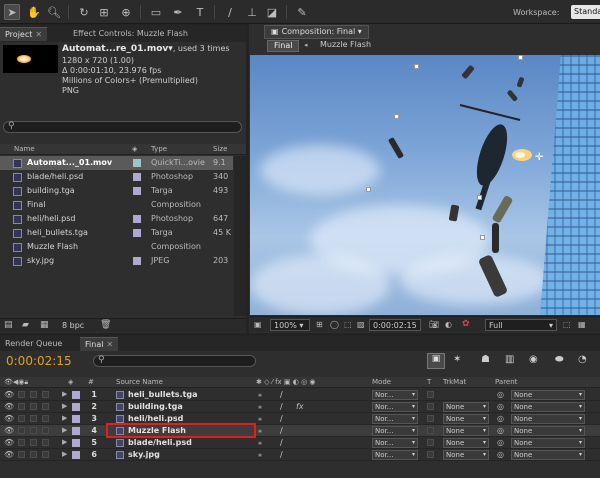  Describe the element at coordinates (300, 455) in the screenshot. I see `timeline-layer-row: 👁︎ ▶ 6 sky.jpg ⁎ ∕ Nor... ▾ None ▾ ◎ None ▾` at that location.